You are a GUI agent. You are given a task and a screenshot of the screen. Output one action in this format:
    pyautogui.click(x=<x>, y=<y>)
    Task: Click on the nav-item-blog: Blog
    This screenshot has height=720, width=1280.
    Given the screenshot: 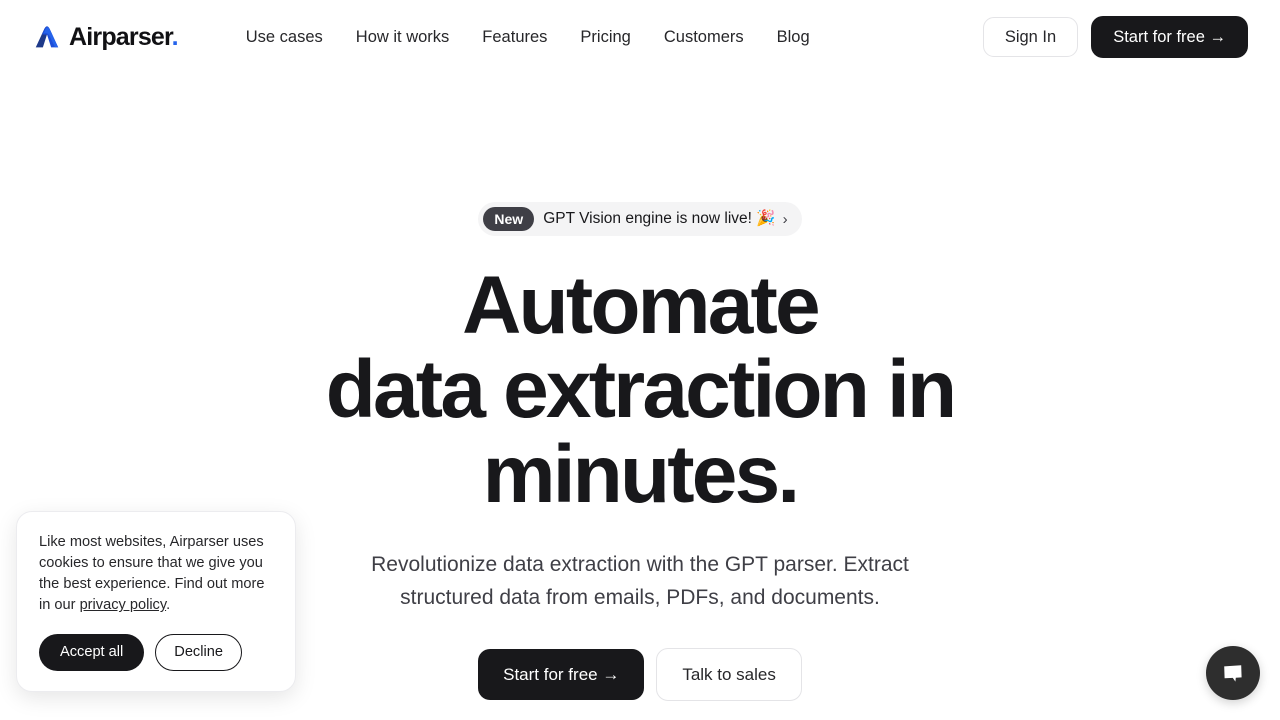 What is the action you would take?
    pyautogui.click(x=793, y=37)
    